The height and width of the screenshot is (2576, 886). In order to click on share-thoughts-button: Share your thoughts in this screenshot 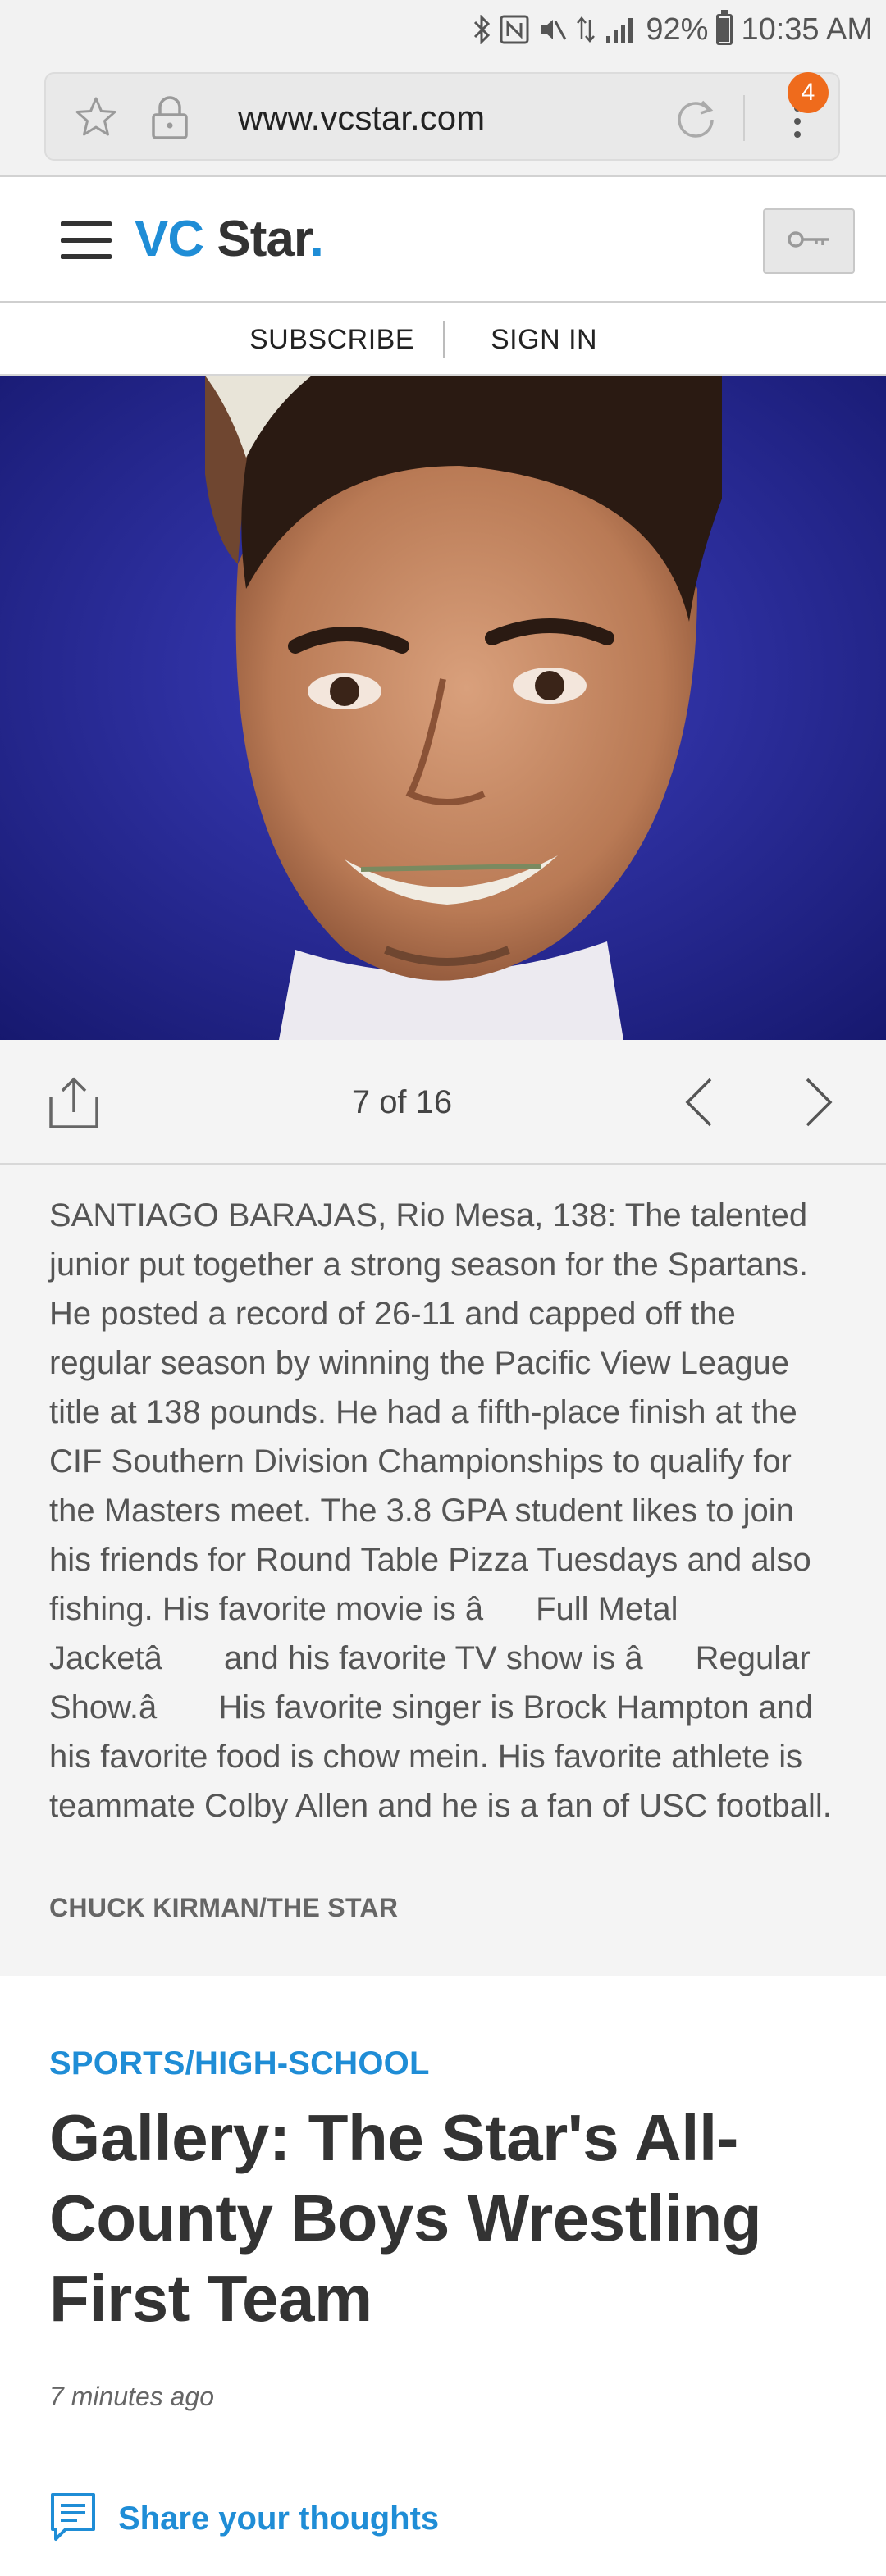, I will do `click(244, 2518)`.